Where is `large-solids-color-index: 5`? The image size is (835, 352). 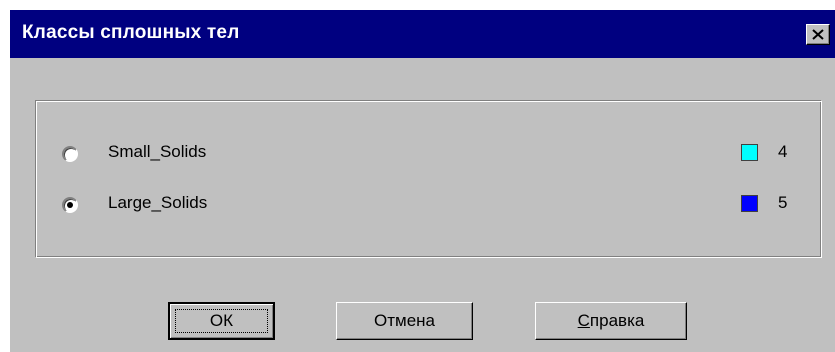
large-solids-color-index: 5 is located at coordinates (783, 202).